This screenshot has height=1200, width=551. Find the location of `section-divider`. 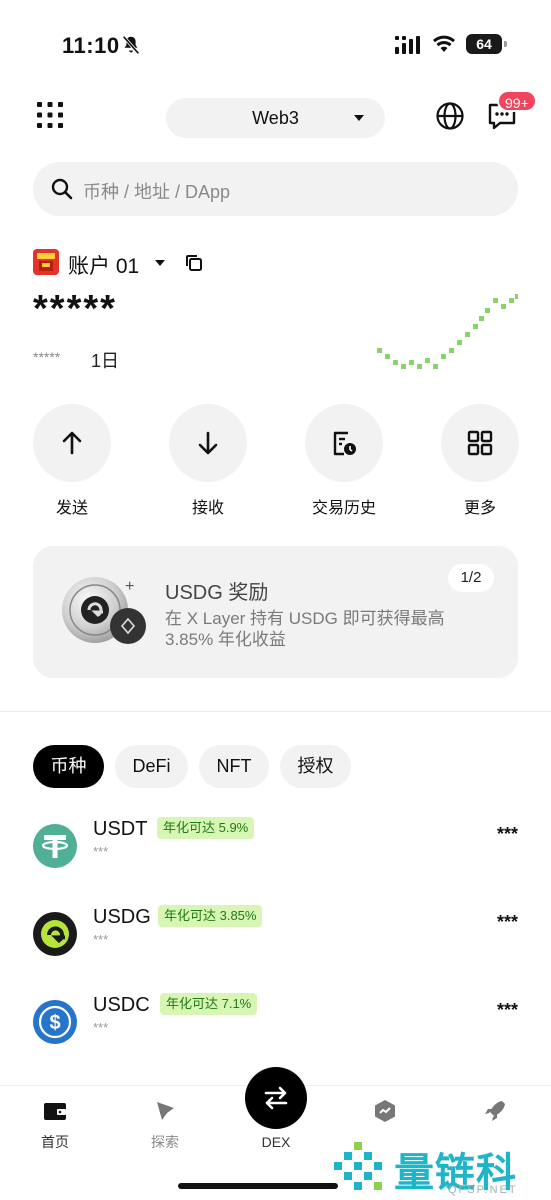

section-divider is located at coordinates (275, 711).